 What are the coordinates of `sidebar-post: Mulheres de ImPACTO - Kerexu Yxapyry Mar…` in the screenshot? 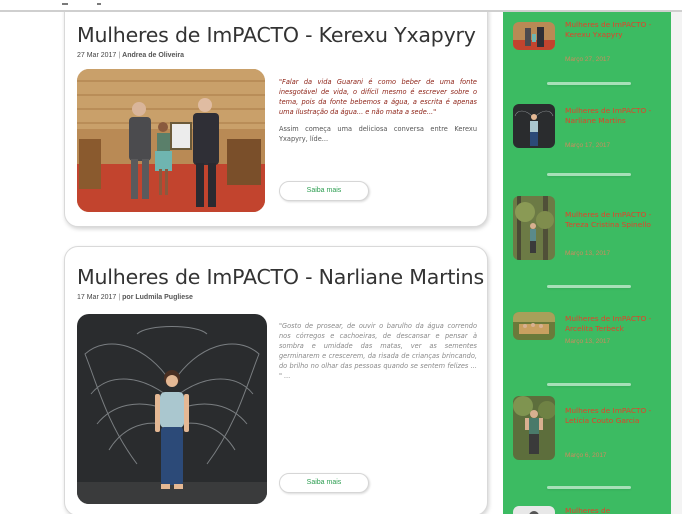 It's located at (588, 43).